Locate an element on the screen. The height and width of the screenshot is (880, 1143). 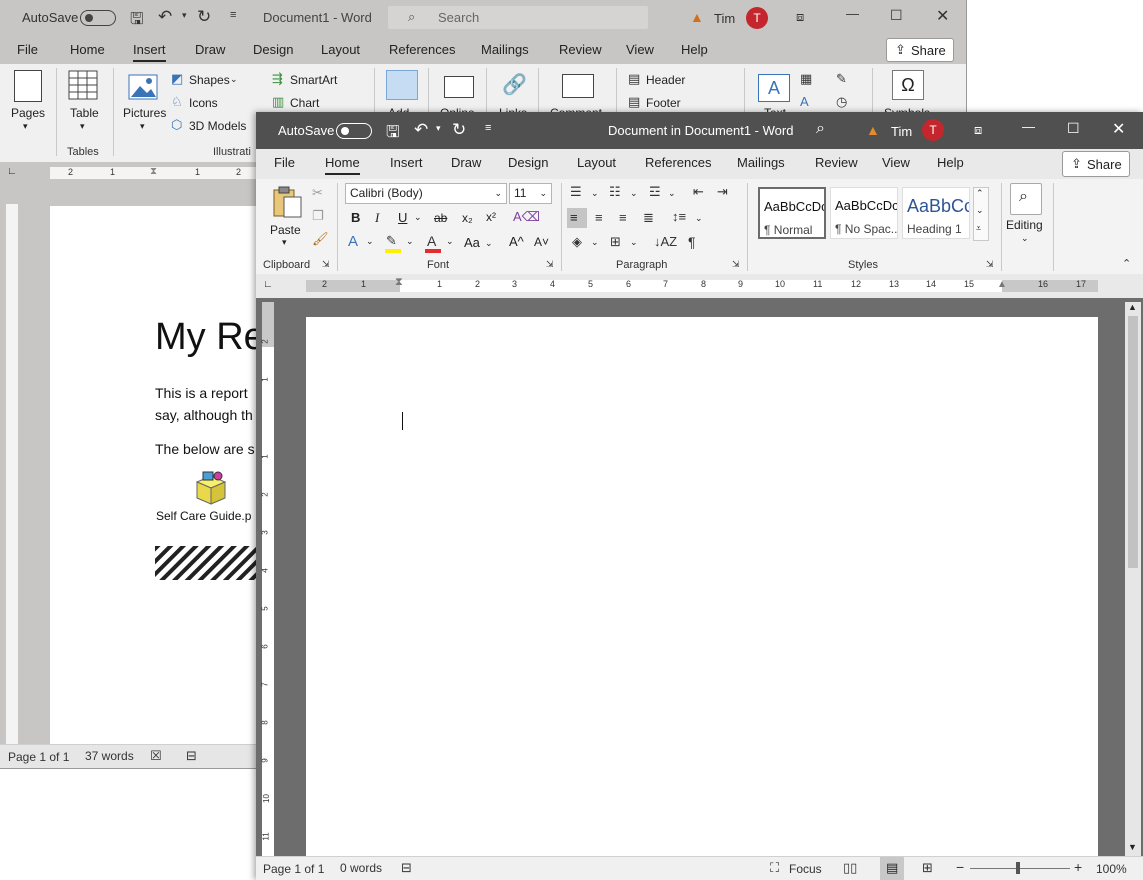
web-layout-icon: ⊞ is located at coordinates (927, 868).